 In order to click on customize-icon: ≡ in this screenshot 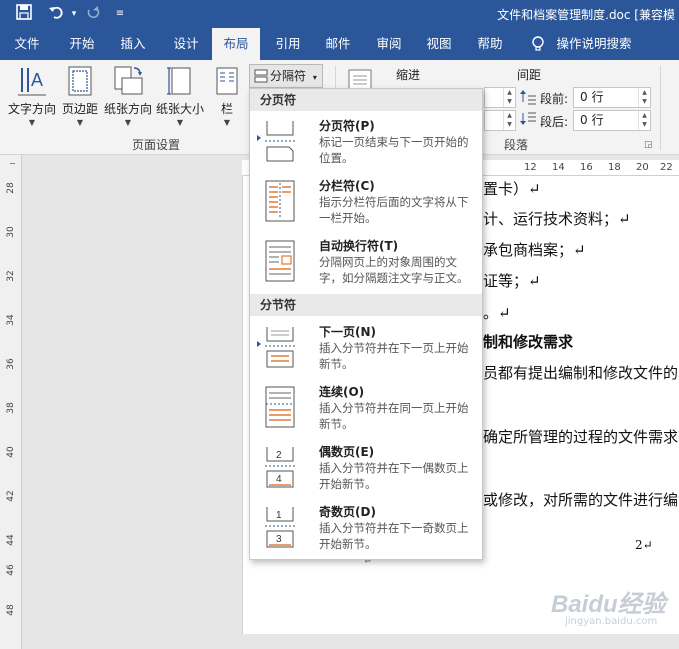, I will do `click(120, 14)`.